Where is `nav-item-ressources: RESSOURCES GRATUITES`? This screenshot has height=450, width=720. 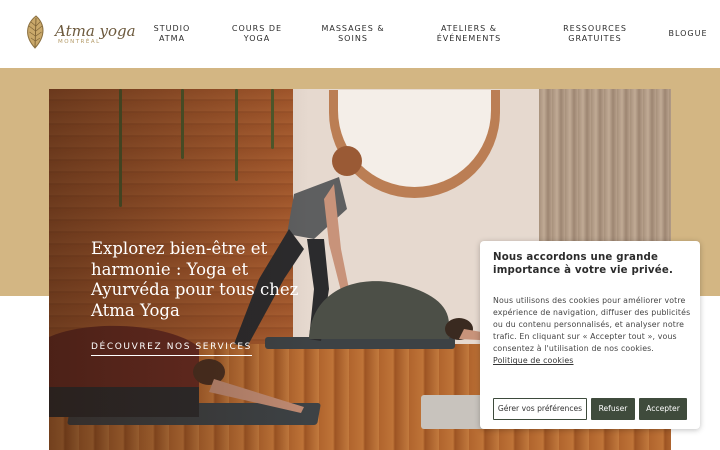
nav-item-ressources: RESSOURCES GRATUITES is located at coordinates (595, 34).